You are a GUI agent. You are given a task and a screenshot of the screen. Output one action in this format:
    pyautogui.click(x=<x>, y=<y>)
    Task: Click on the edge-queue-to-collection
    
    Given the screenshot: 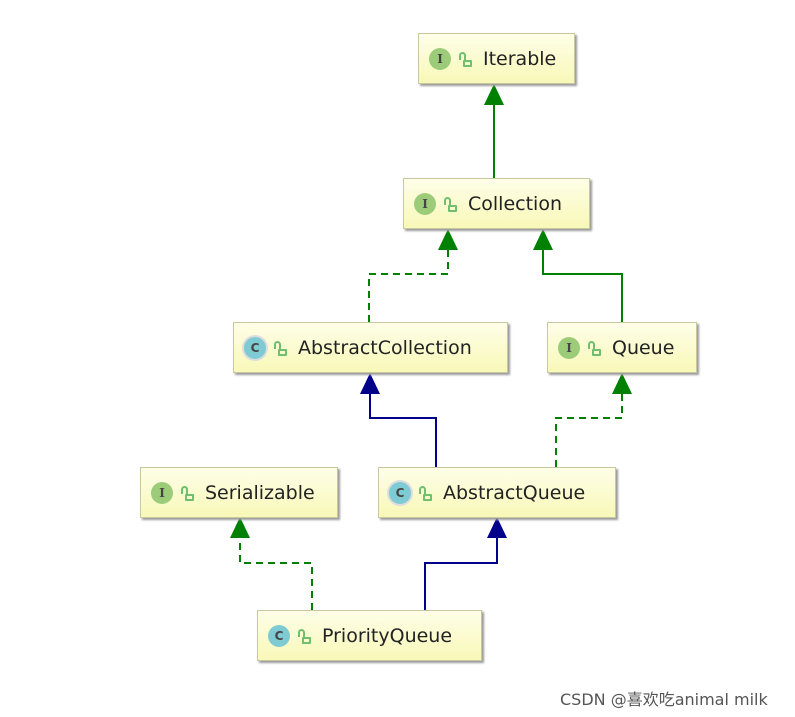 What is the action you would take?
    pyautogui.click(x=582, y=285)
    